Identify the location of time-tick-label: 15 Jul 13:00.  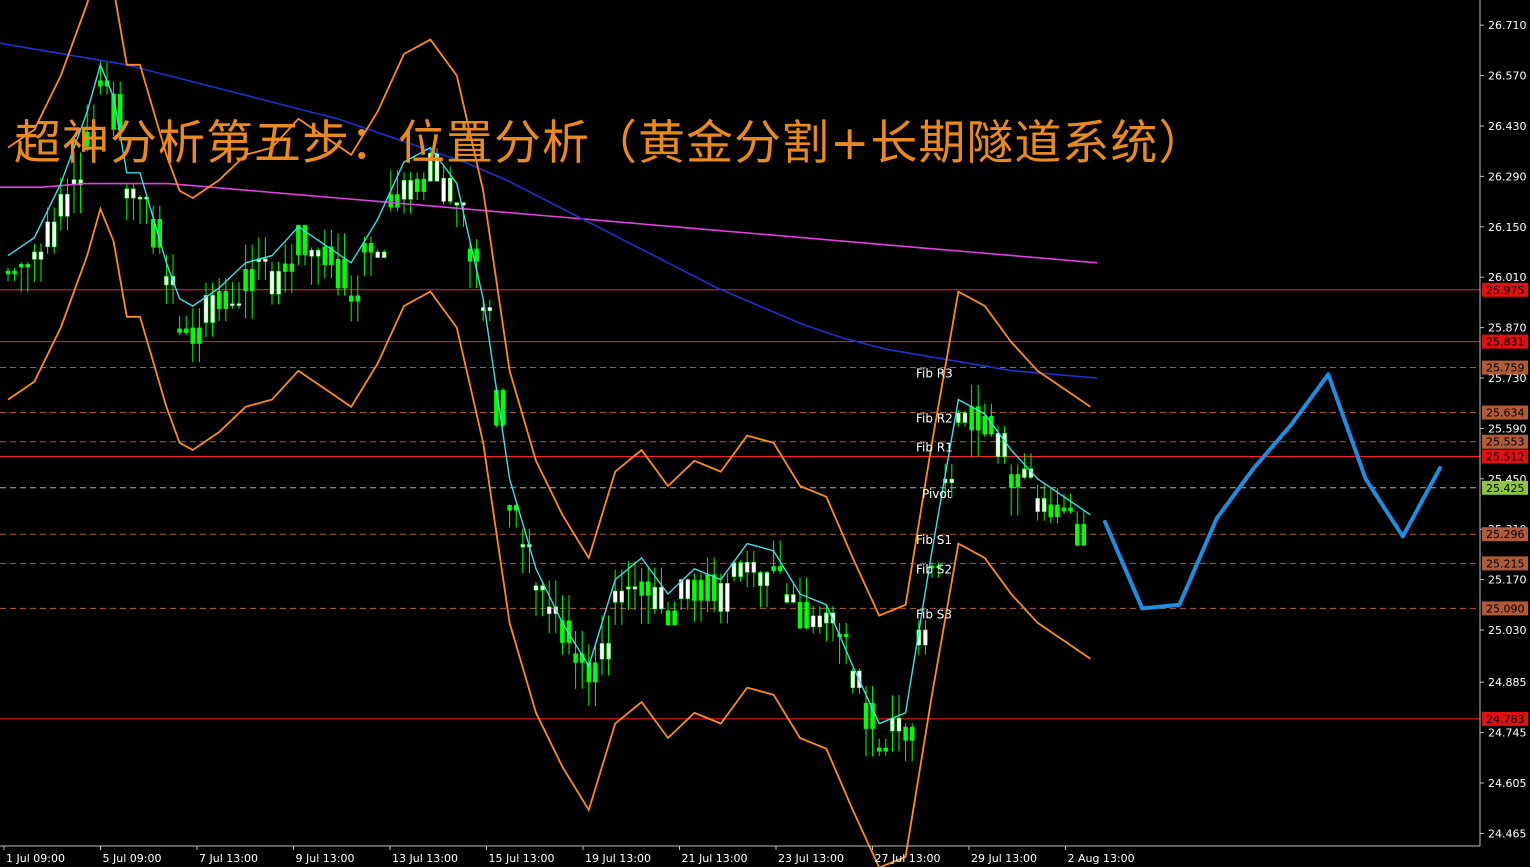
(522, 858).